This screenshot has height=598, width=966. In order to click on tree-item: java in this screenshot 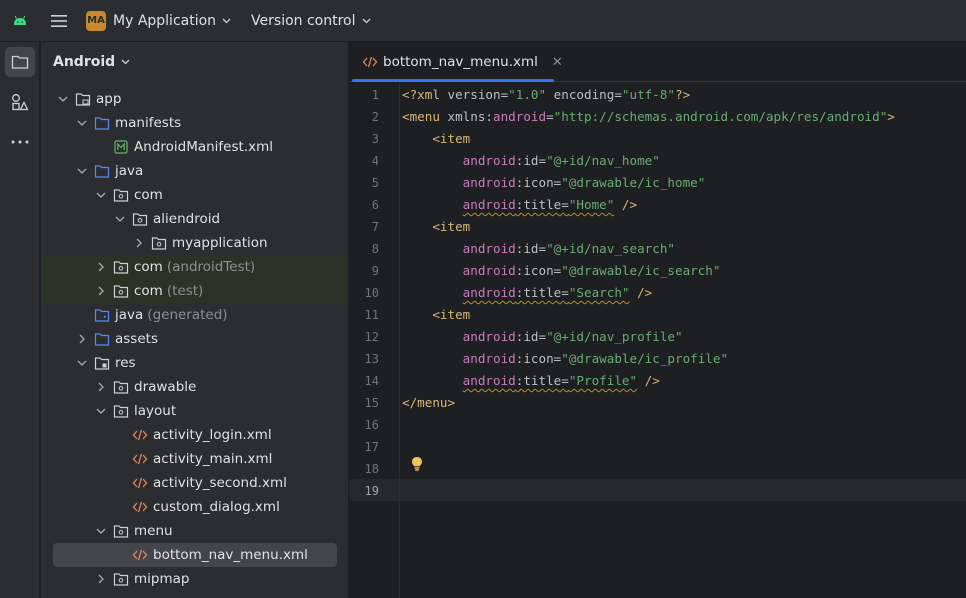, I will do `click(194, 171)`.